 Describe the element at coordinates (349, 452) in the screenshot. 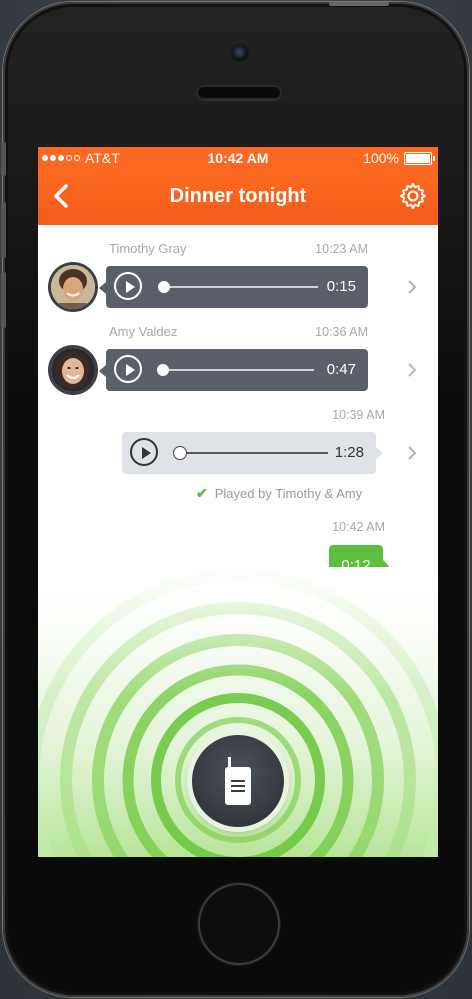

I see `message-duration: 1:28` at that location.